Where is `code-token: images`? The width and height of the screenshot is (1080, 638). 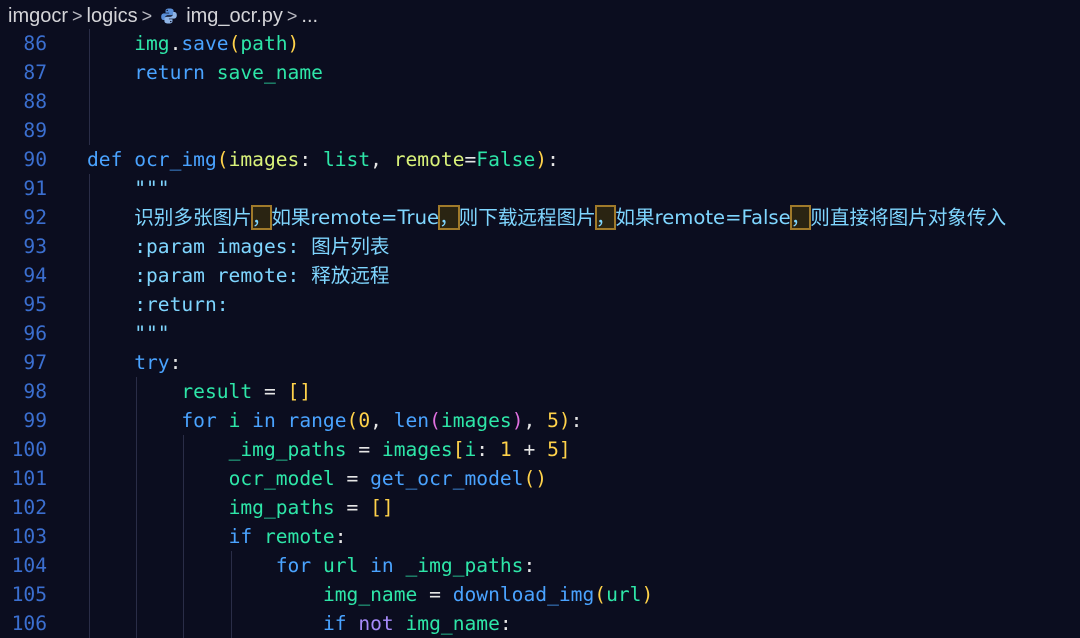
code-token: images is located at coordinates (417, 449).